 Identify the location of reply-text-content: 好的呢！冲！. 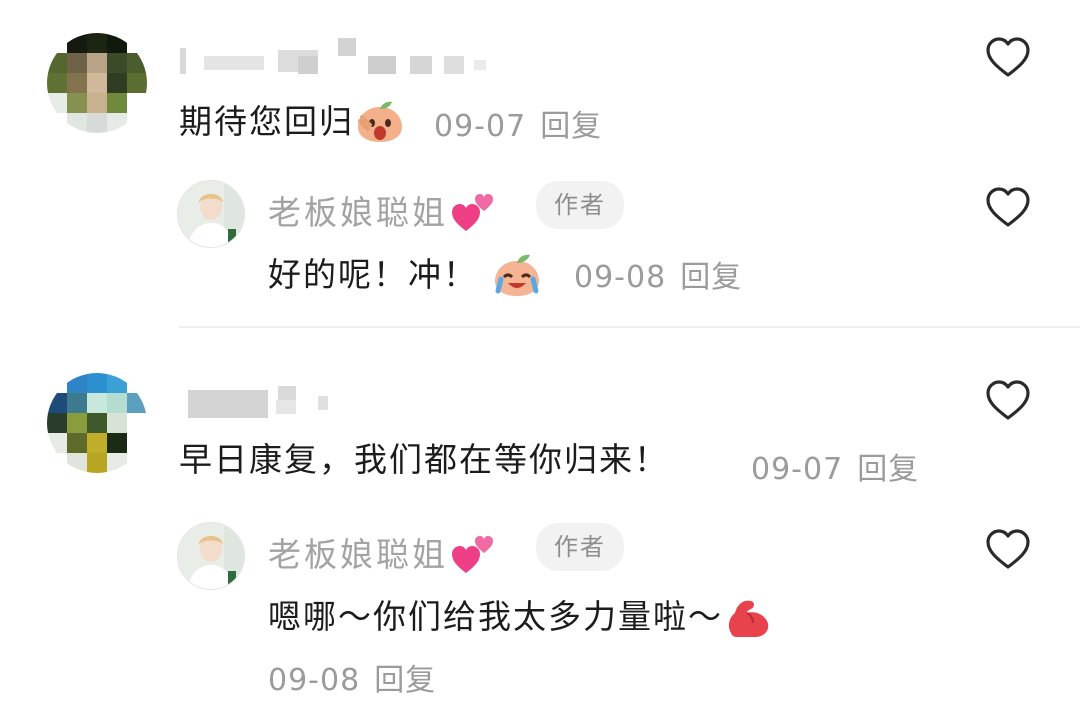
(373, 274).